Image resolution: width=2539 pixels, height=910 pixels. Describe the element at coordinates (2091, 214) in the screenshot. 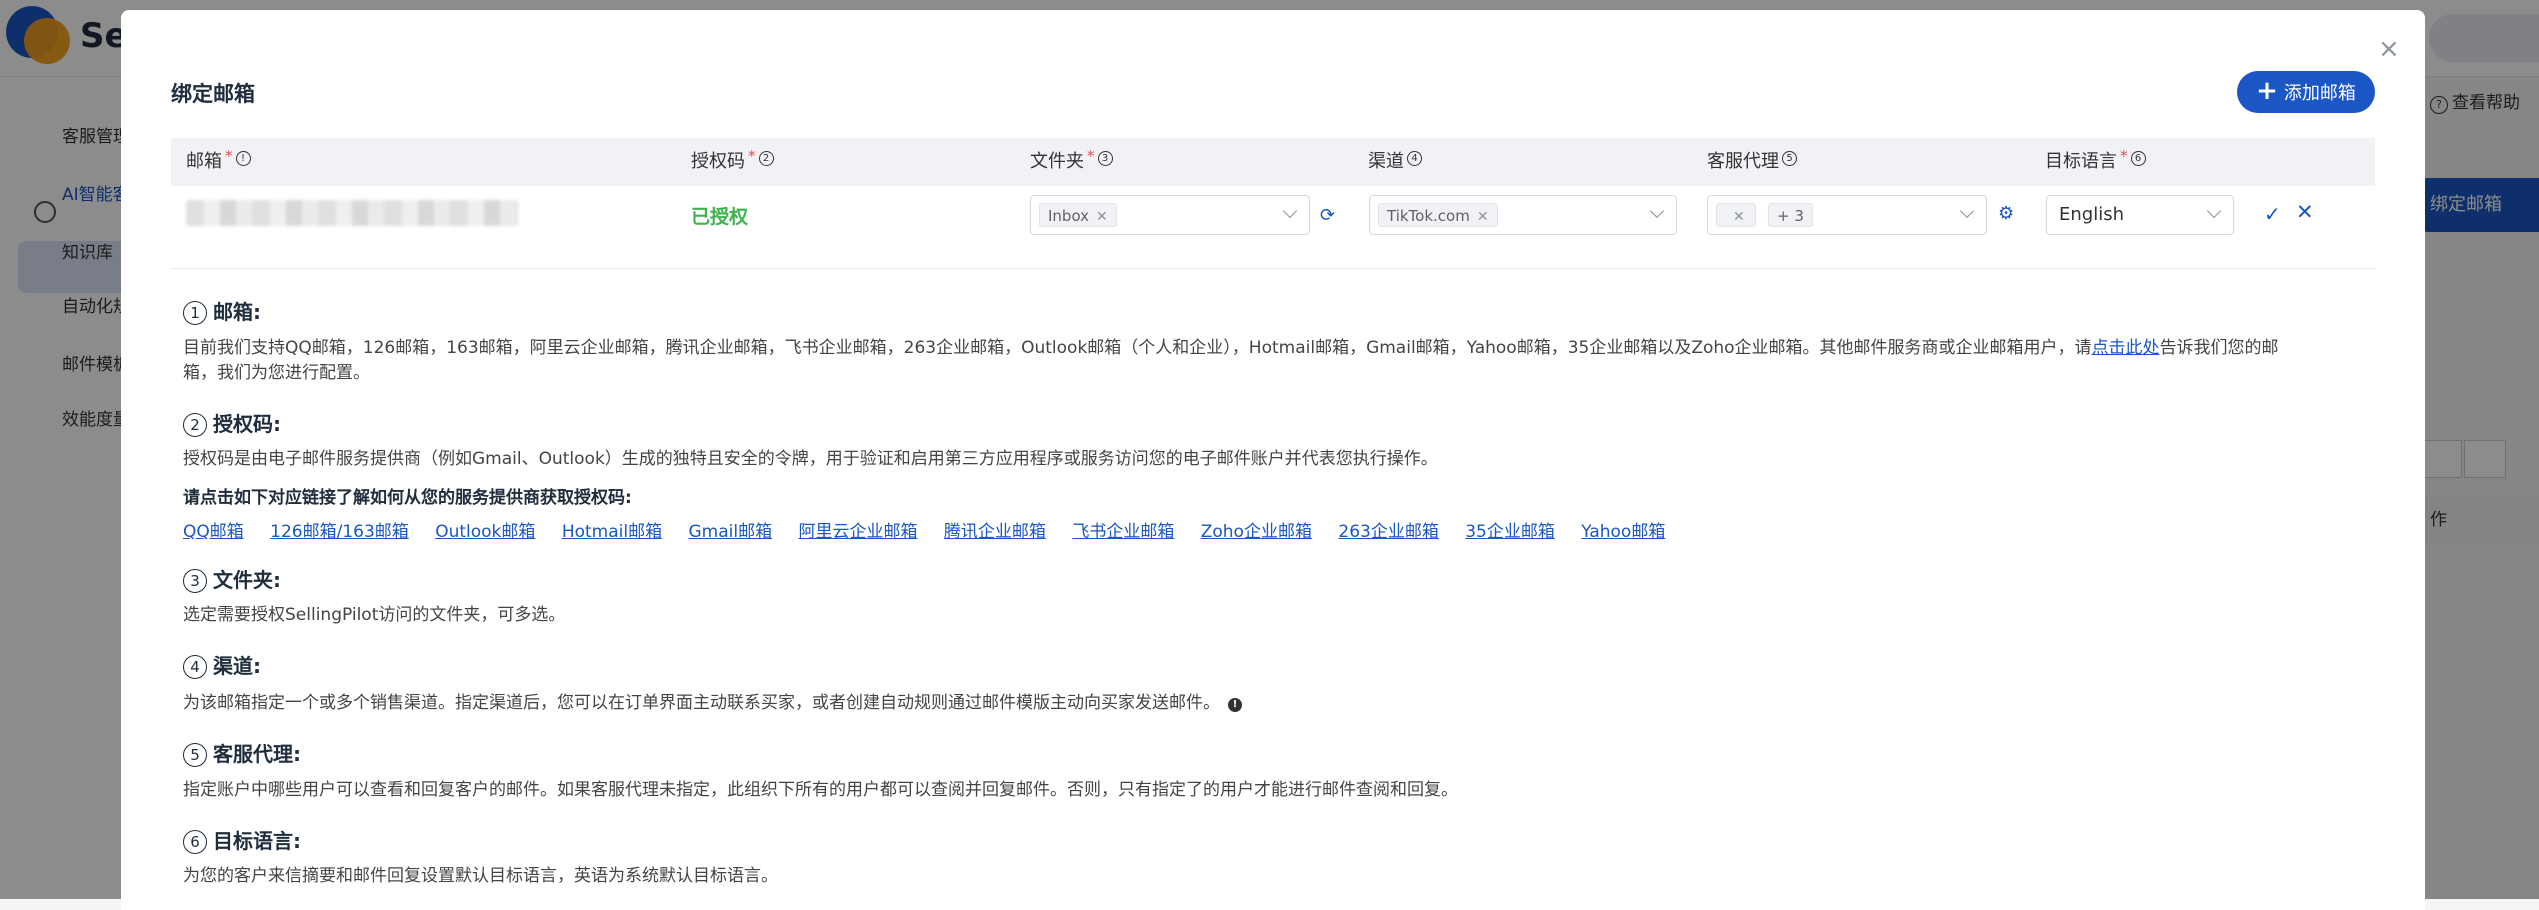

I see `language-value: English` at that location.